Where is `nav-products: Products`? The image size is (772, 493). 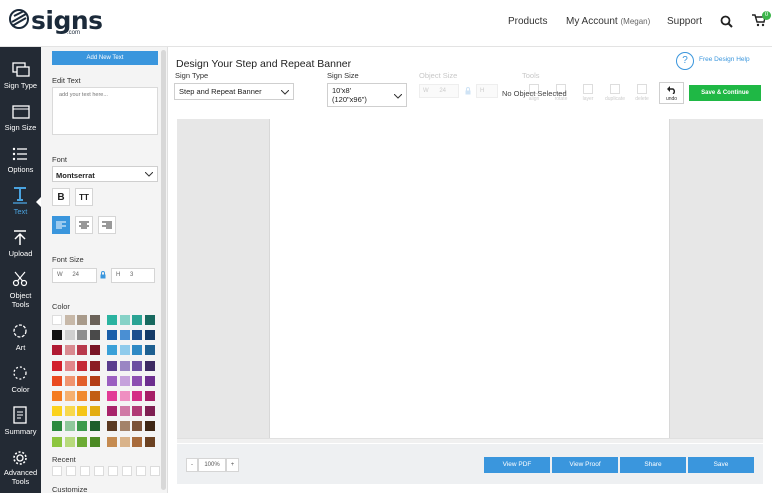
nav-products: Products is located at coordinates (527, 21).